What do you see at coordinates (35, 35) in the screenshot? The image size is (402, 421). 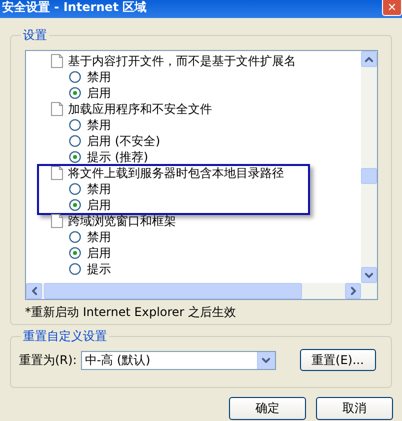 I see `group-title: 设置` at bounding box center [35, 35].